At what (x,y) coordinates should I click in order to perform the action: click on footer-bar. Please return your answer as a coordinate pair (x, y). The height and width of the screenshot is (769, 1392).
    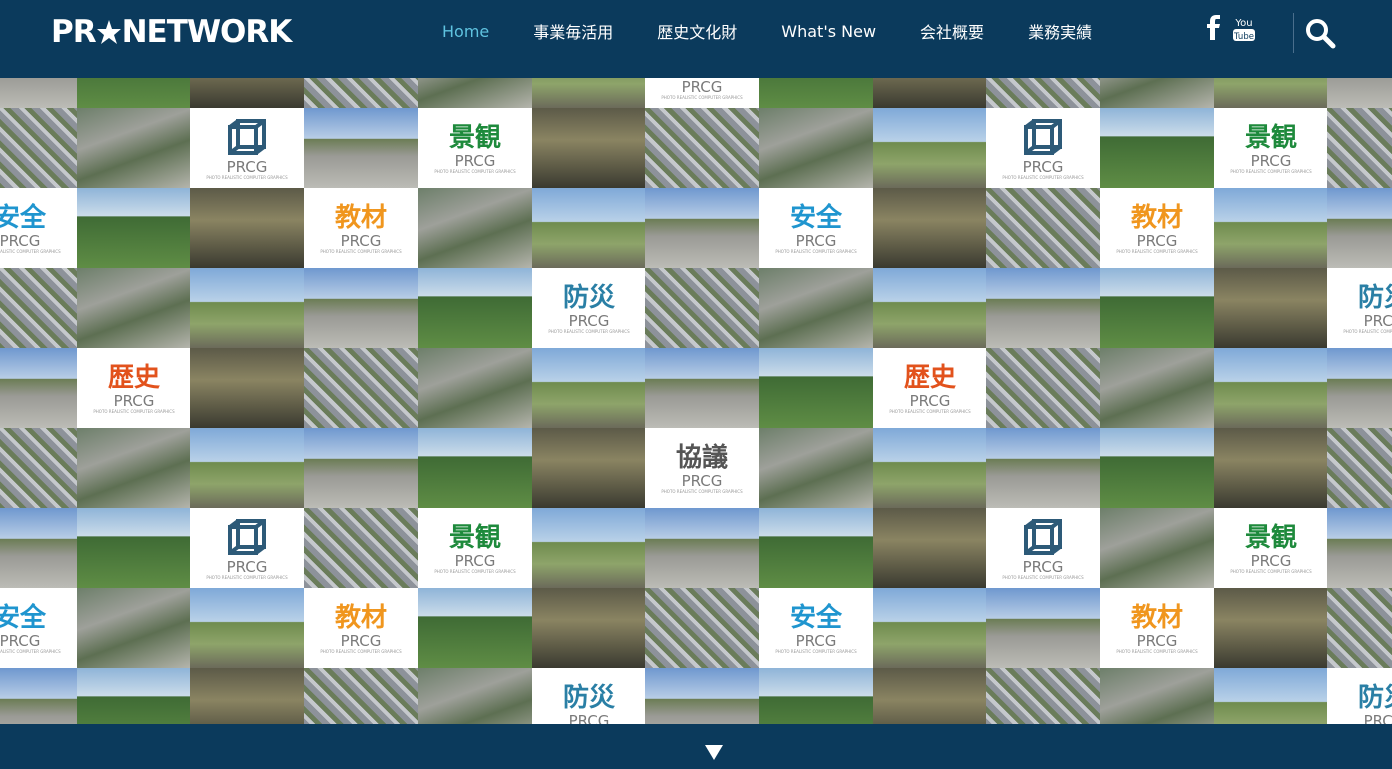
    Looking at the image, I should click on (696, 746).